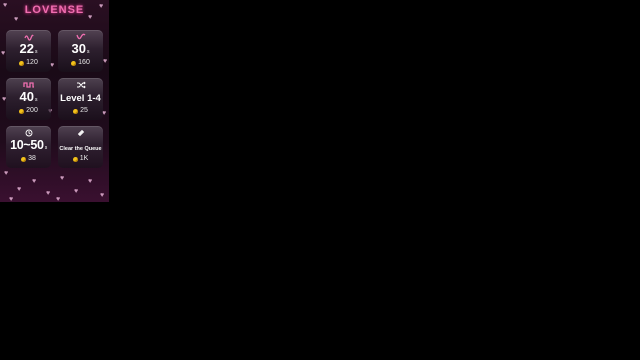  What do you see at coordinates (28, 48) in the screenshot?
I see `tip-option-duration: 22s` at bounding box center [28, 48].